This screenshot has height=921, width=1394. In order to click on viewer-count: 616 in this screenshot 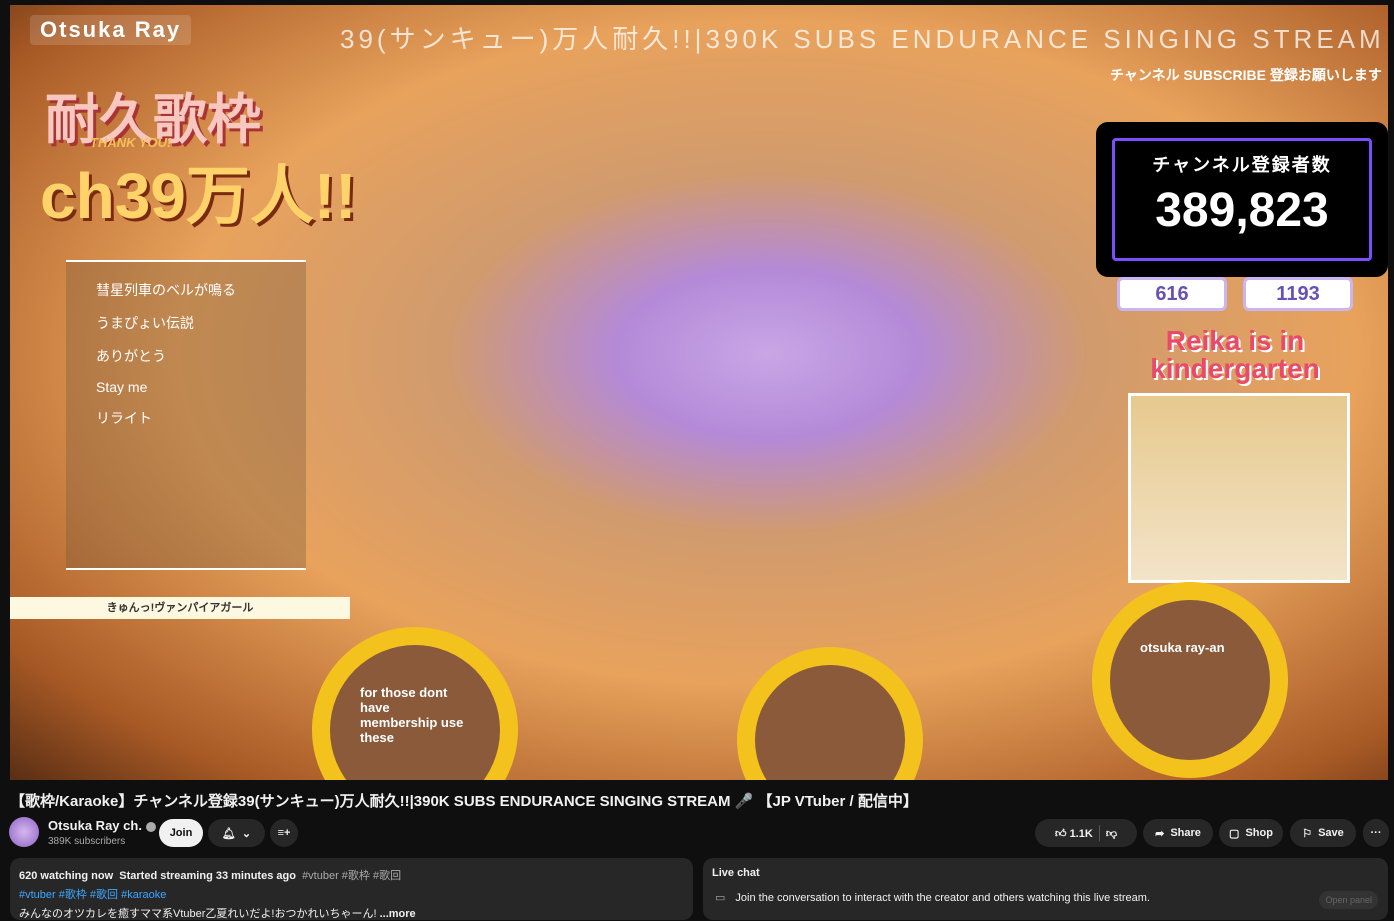, I will do `click(1172, 294)`.